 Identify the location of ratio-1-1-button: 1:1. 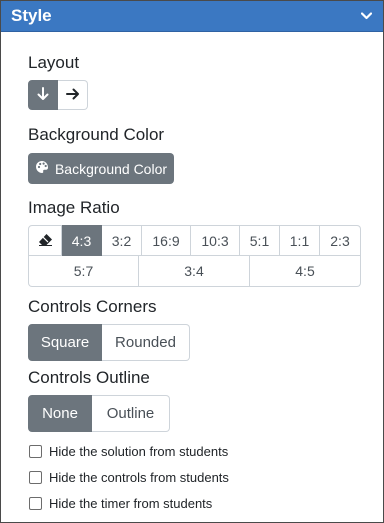
(300, 240).